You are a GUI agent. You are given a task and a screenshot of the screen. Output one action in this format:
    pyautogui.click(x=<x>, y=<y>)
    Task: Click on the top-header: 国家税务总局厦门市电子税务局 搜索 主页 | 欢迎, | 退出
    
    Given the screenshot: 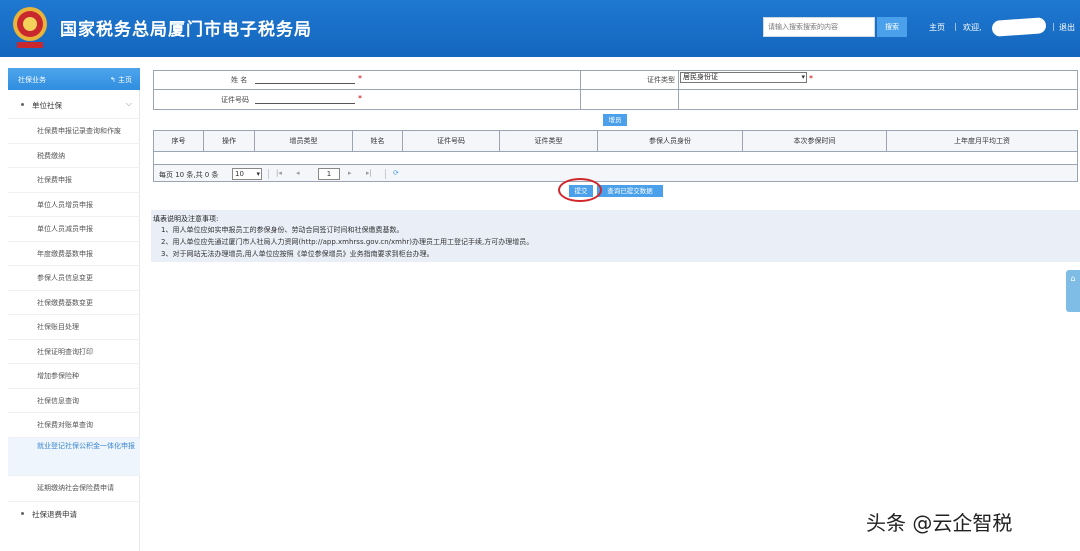 What is the action you would take?
    pyautogui.click(x=540, y=28)
    